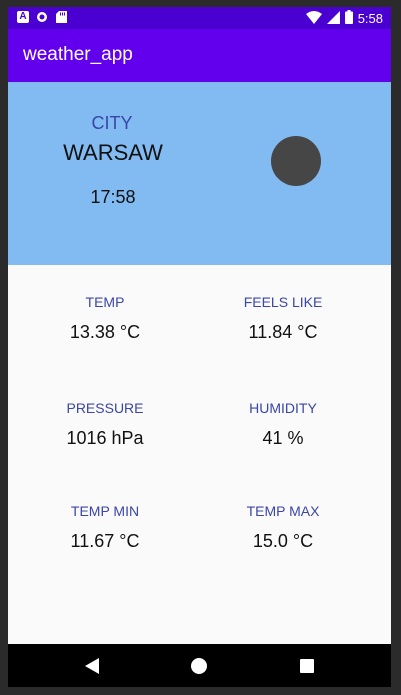 This screenshot has width=401, height=695. I want to click on feels-like-value: 11.84 °C, so click(283, 332).